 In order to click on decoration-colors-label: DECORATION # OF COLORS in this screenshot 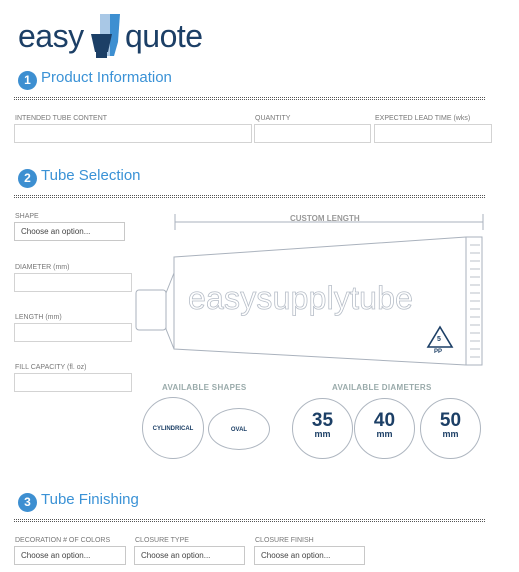, I will do `click(63, 540)`.